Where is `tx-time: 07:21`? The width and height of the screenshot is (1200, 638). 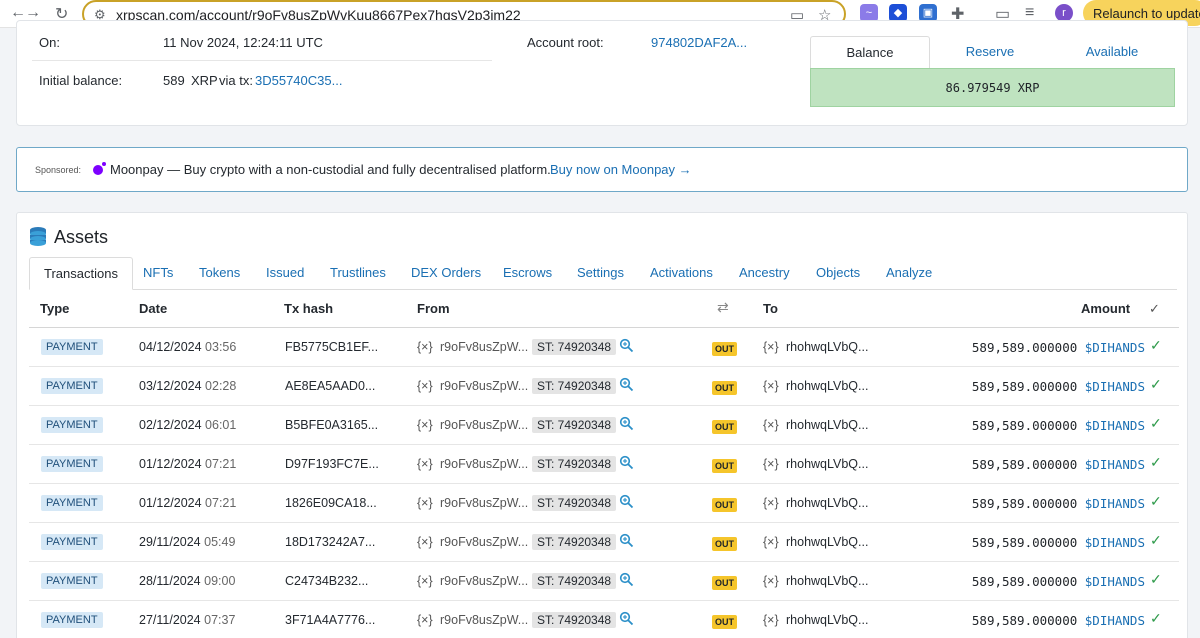 tx-time: 07:21 is located at coordinates (221, 503).